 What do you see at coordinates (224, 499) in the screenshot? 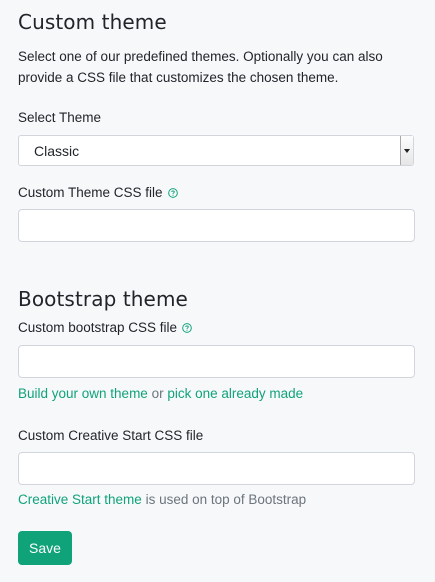
I see `creative-suffix-text: is used on top of Bootstrap` at bounding box center [224, 499].